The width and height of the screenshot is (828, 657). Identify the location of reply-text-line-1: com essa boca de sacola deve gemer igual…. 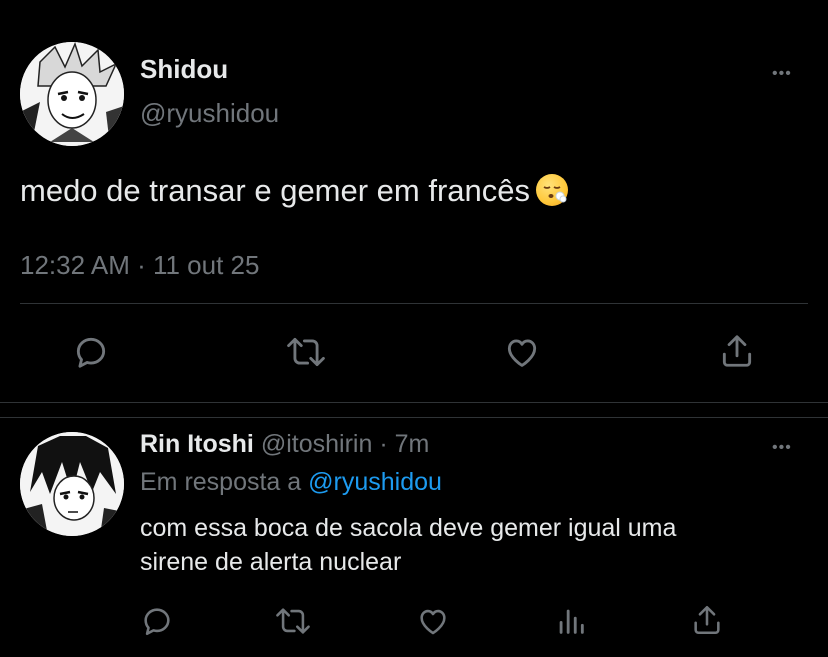
(408, 528).